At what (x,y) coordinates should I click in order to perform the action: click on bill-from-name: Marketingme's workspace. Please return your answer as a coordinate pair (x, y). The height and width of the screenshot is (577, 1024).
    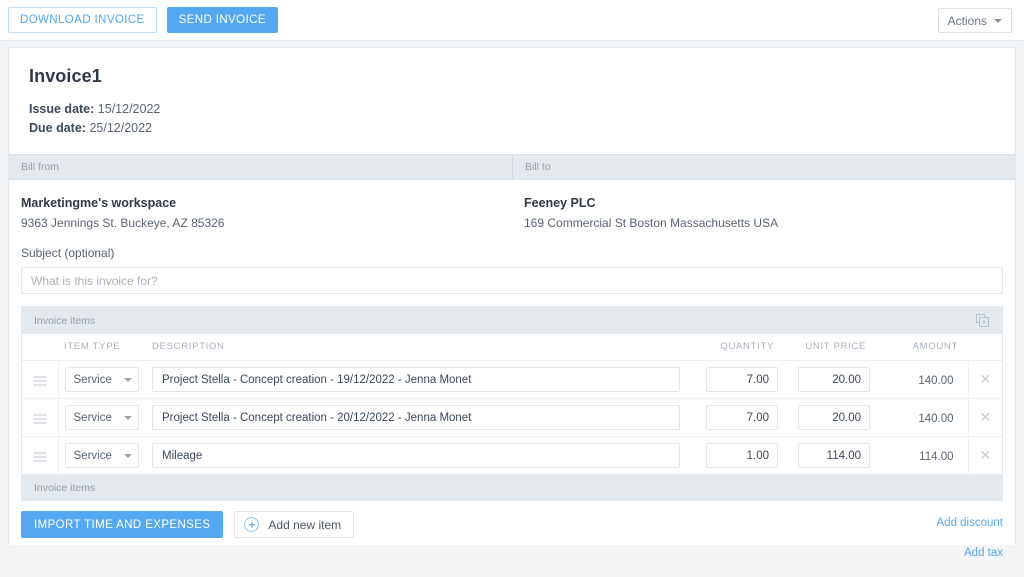
    Looking at the image, I should click on (99, 203).